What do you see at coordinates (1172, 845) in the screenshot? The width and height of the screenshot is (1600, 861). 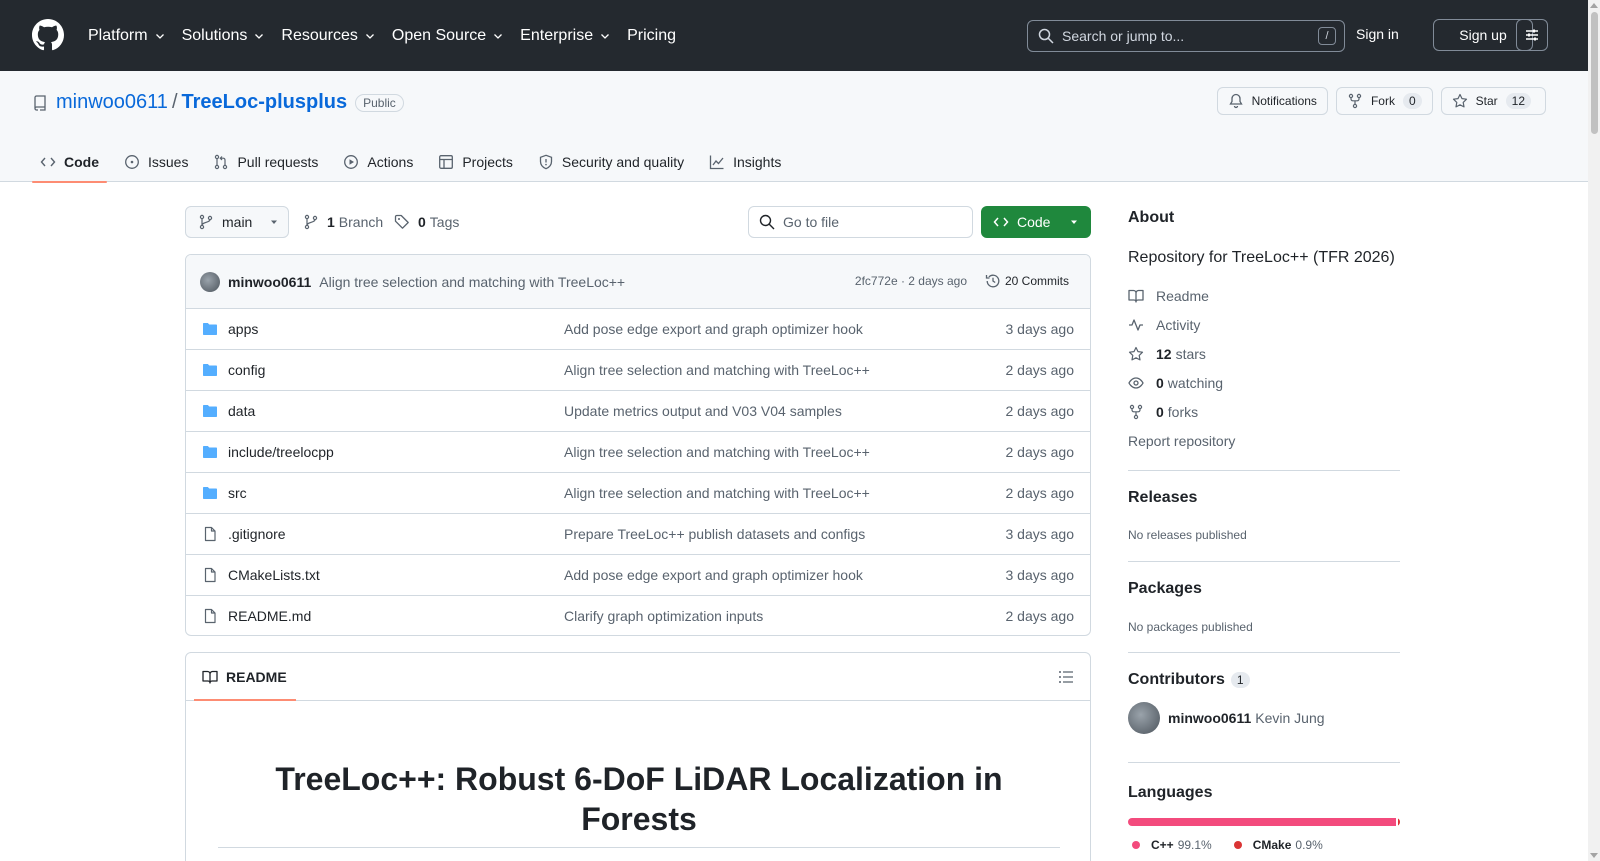 I see `language-item: C++ 99.1%` at bounding box center [1172, 845].